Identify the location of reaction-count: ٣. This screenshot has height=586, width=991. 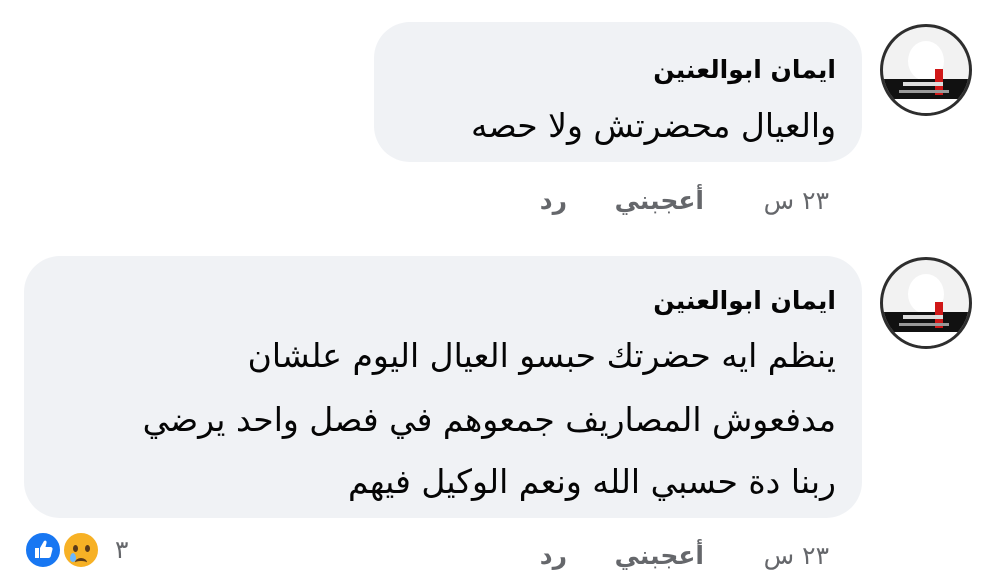
(121, 550).